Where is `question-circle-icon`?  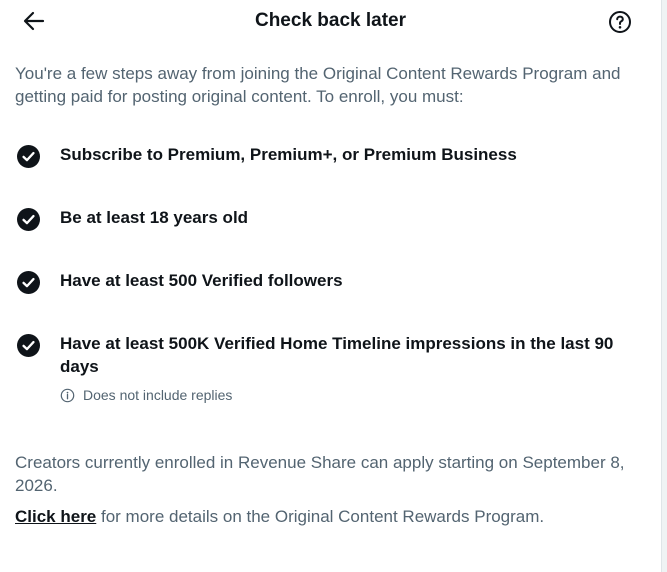 question-circle-icon is located at coordinates (620, 22).